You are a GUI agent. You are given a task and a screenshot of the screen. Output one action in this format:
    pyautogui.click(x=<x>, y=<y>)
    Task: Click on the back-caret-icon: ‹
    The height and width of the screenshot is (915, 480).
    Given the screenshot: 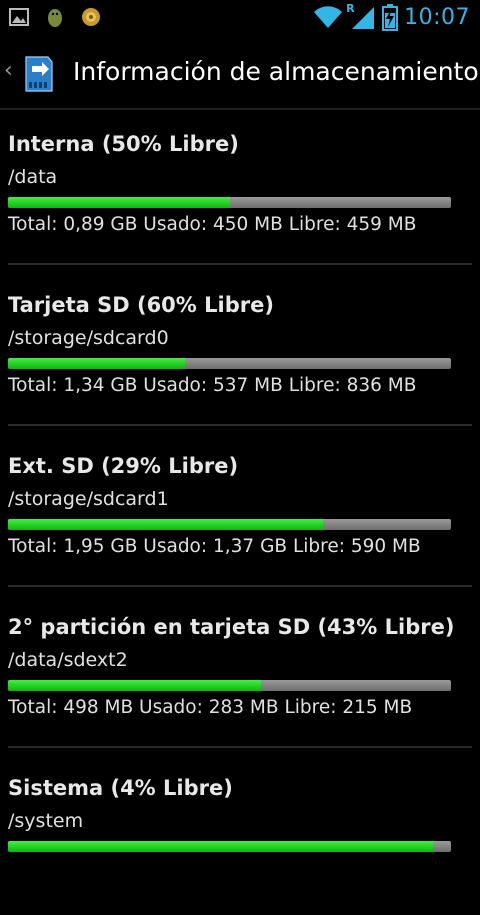 What is the action you would take?
    pyautogui.click(x=8, y=70)
    